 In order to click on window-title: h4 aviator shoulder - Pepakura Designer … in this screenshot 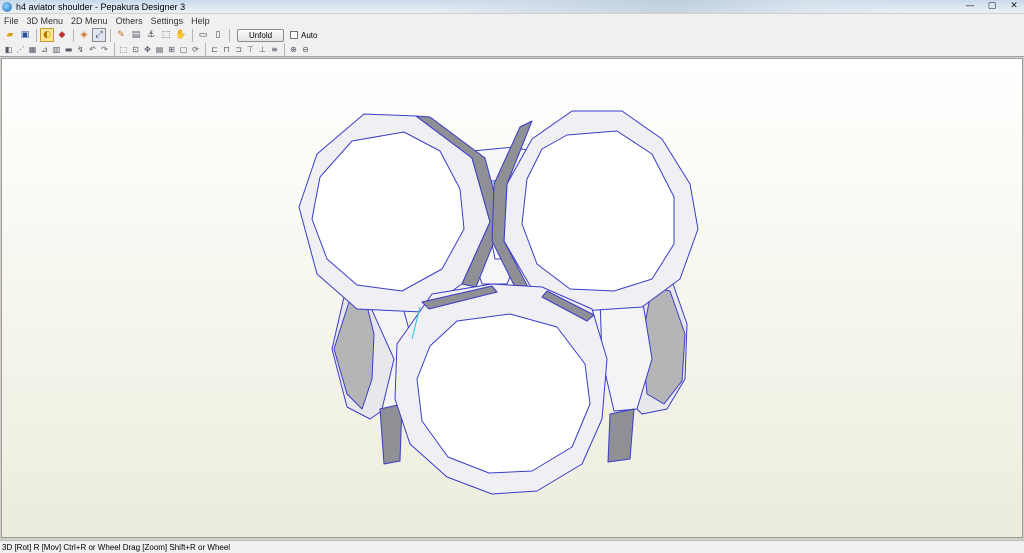, I will do `click(101, 6)`.